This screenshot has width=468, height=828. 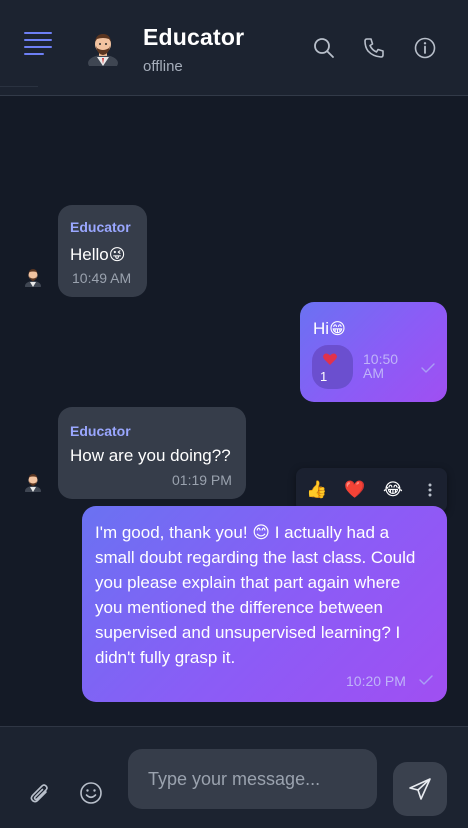 I want to click on reaction-laugh: 😂, so click(x=393, y=490).